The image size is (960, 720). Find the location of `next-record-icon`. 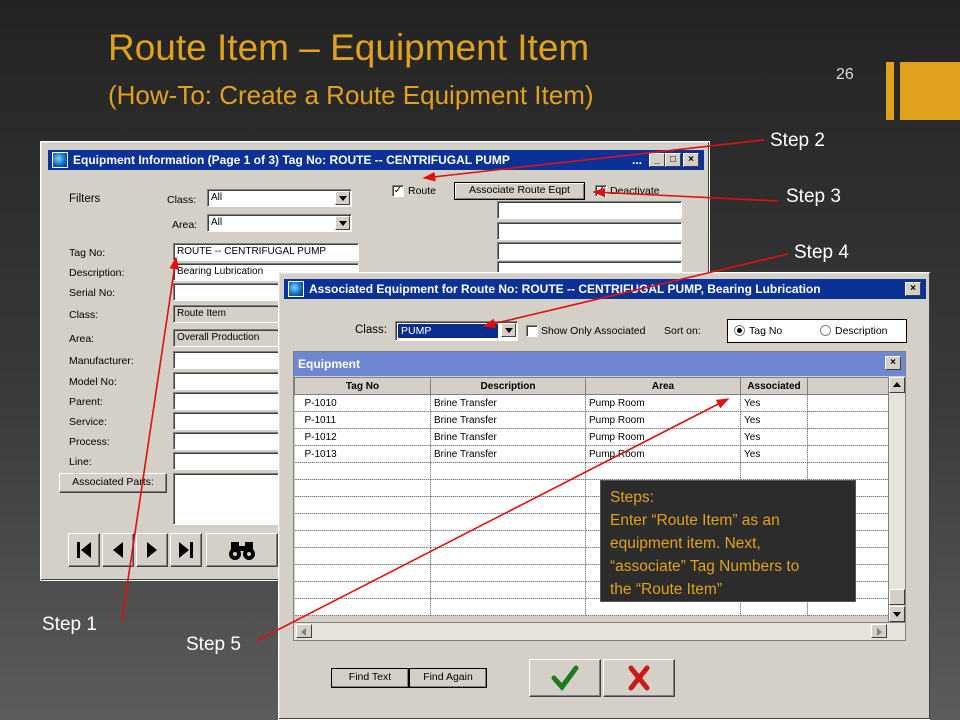

next-record-icon is located at coordinates (152, 550).